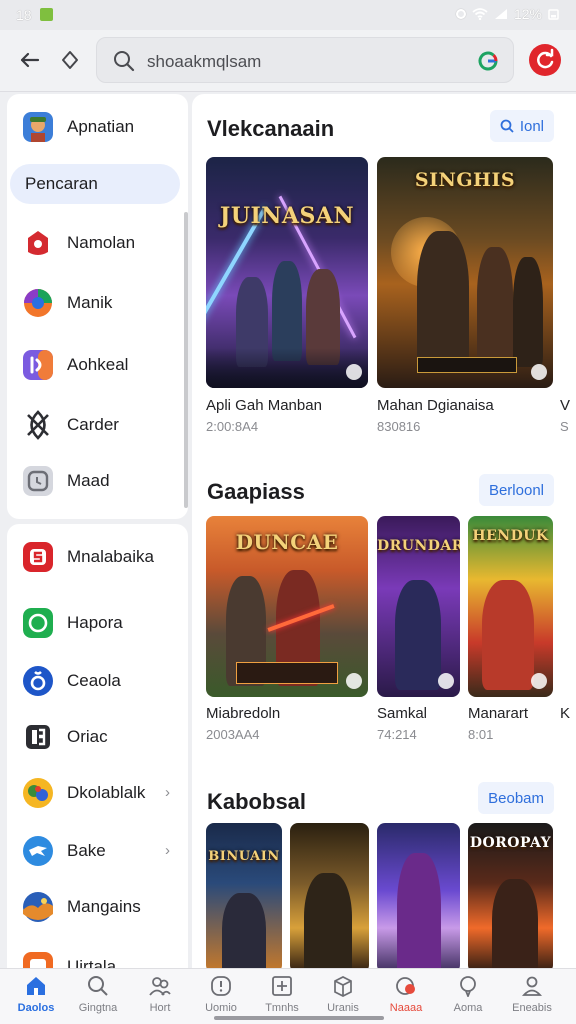  I want to click on sidebar-item-label: Hapora, so click(95, 622).